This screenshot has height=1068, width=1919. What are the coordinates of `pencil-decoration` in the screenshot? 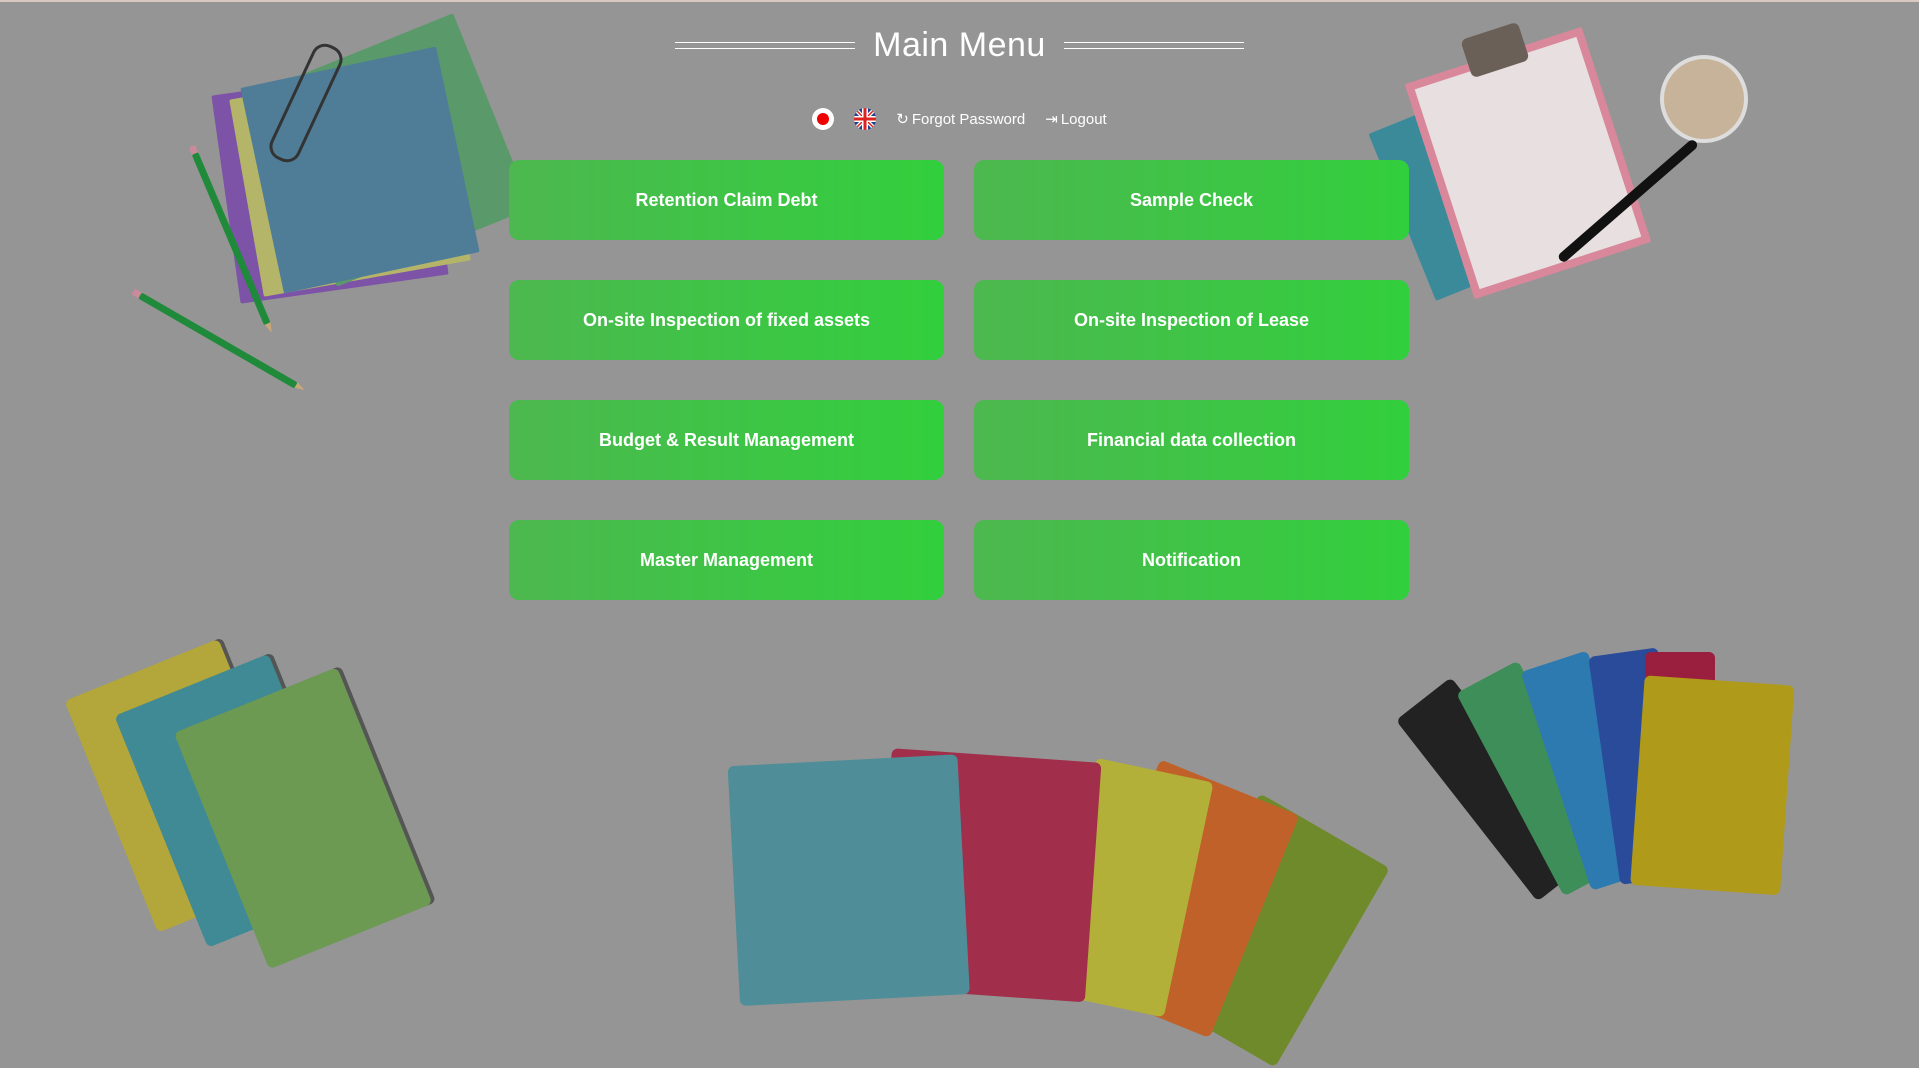 It's located at (218, 340).